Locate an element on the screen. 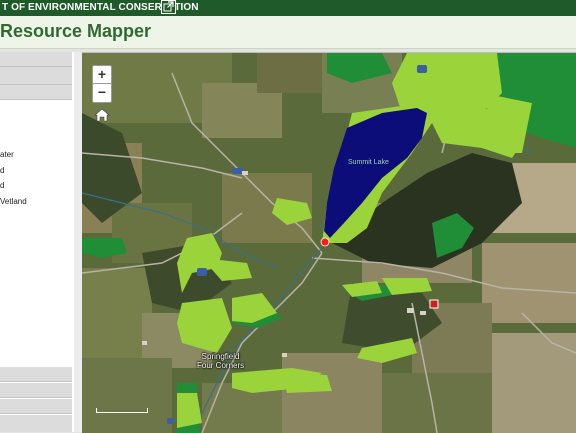 The width and height of the screenshot is (576, 433). summit-lake-label: Summit Lake is located at coordinates (368, 162).